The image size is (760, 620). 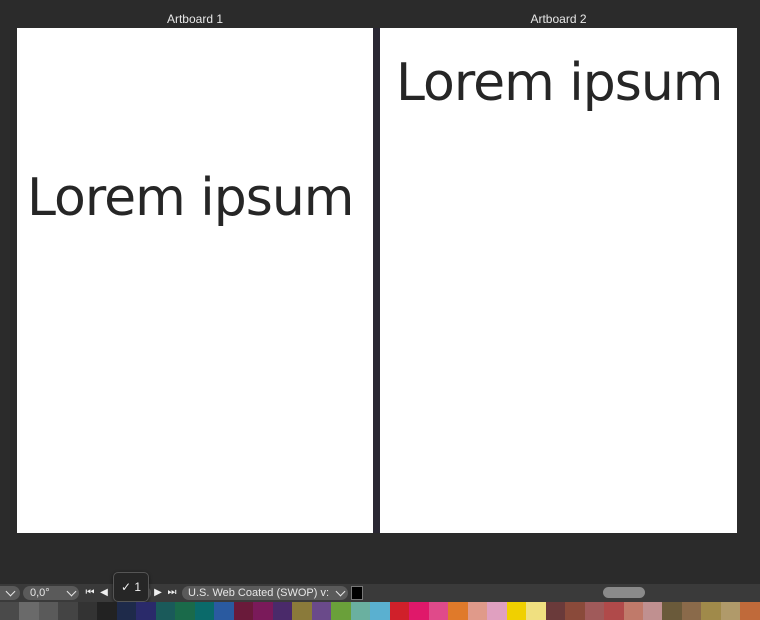 What do you see at coordinates (376, 280) in the screenshot?
I see `artboard-gap` at bounding box center [376, 280].